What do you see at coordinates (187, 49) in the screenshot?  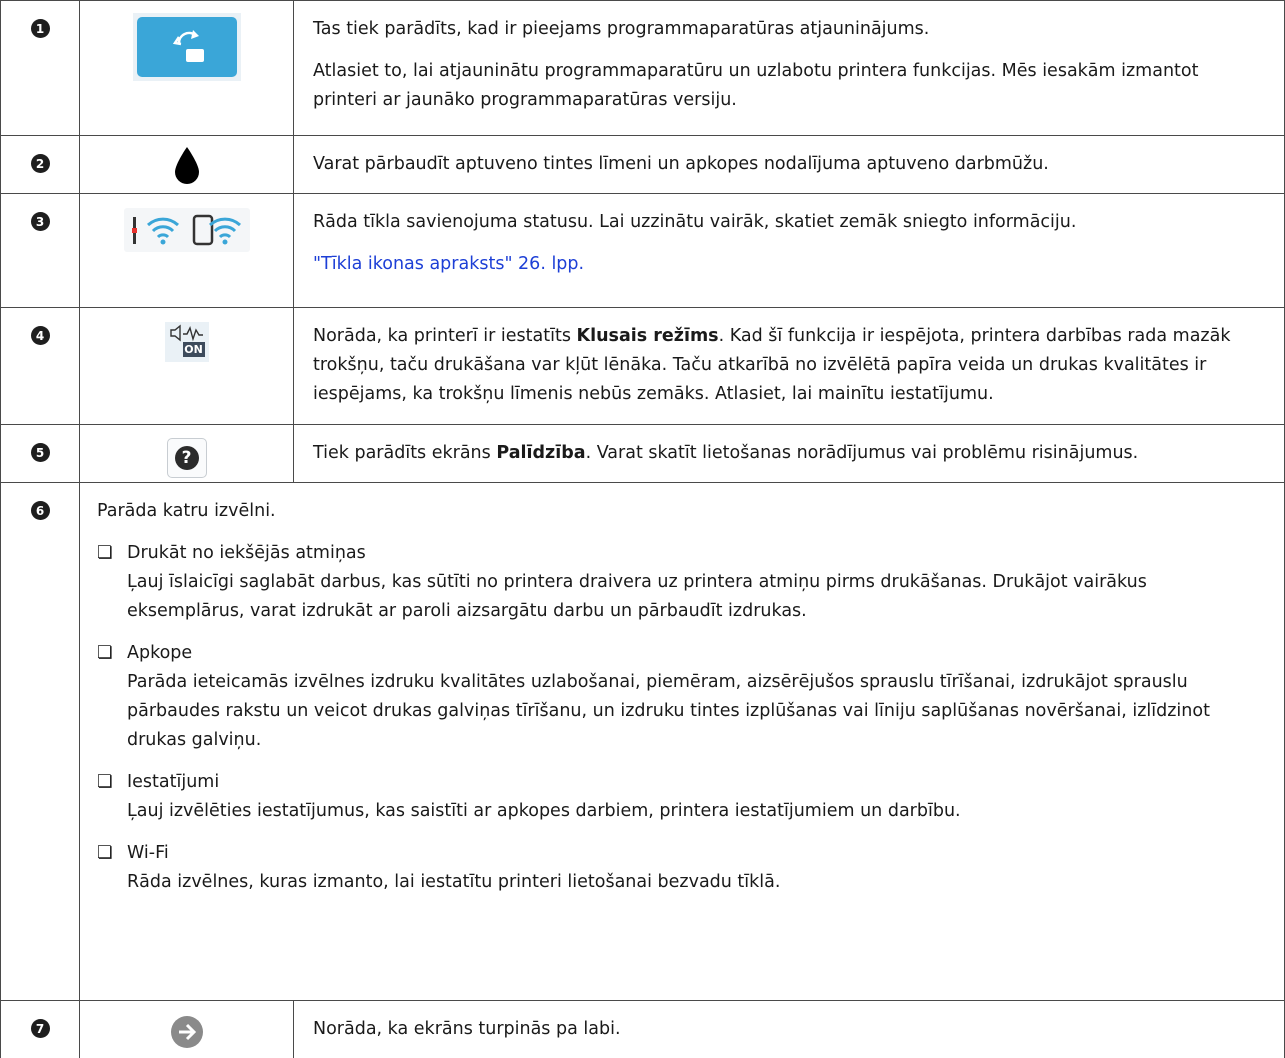 I see `firmware-update-icon` at bounding box center [187, 49].